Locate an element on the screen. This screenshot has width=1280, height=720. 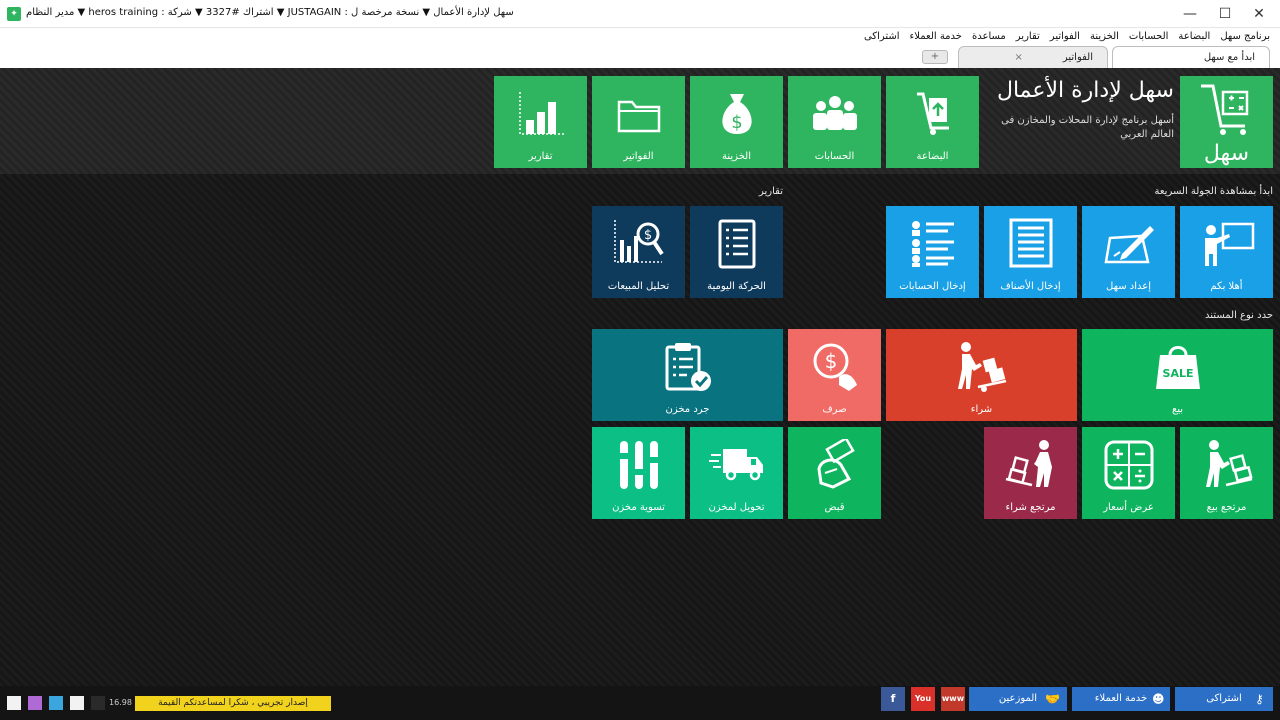
sliders-icon is located at coordinates (638, 465).